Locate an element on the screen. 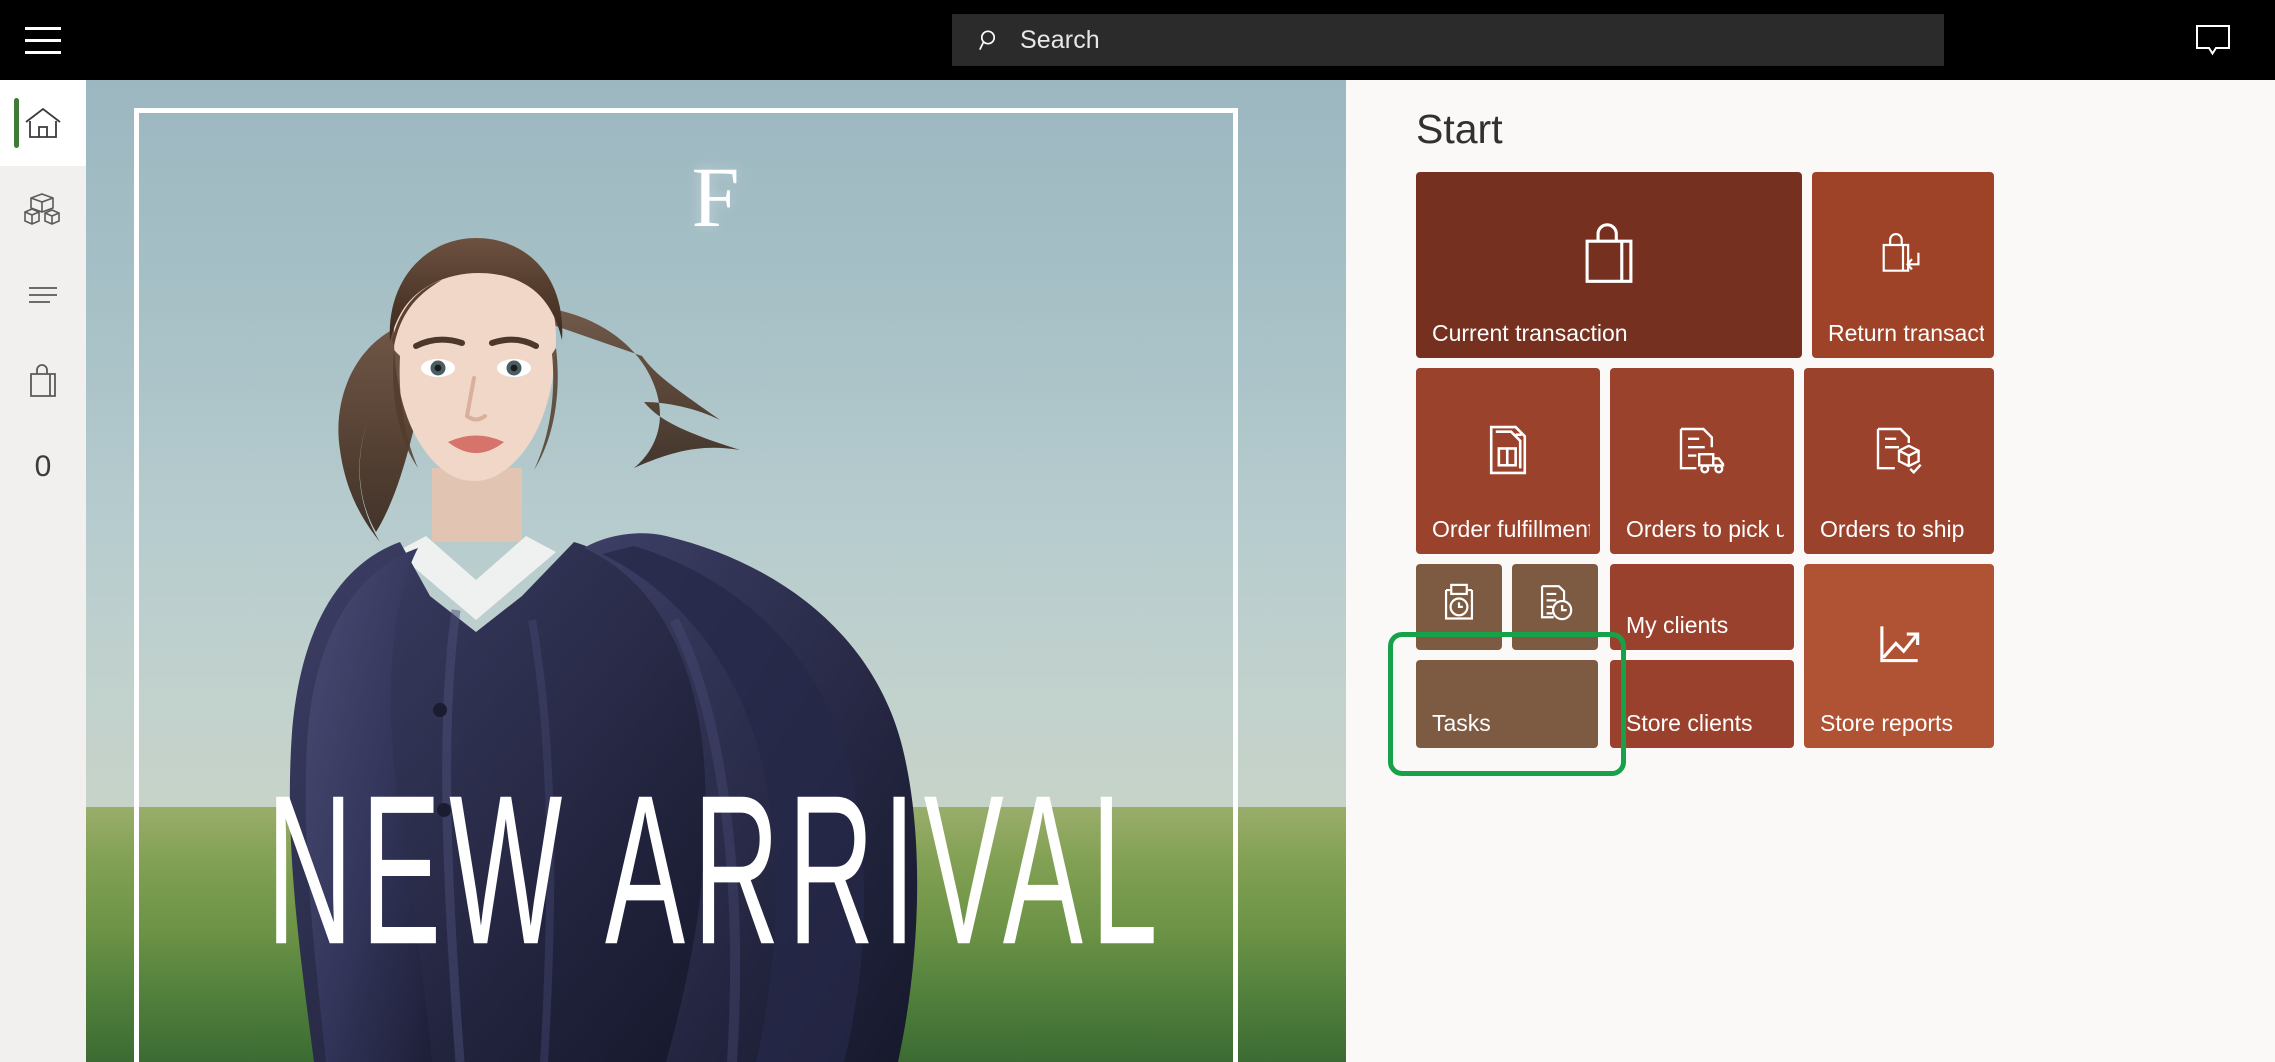  hamburger-menu-icon is located at coordinates (43, 40).